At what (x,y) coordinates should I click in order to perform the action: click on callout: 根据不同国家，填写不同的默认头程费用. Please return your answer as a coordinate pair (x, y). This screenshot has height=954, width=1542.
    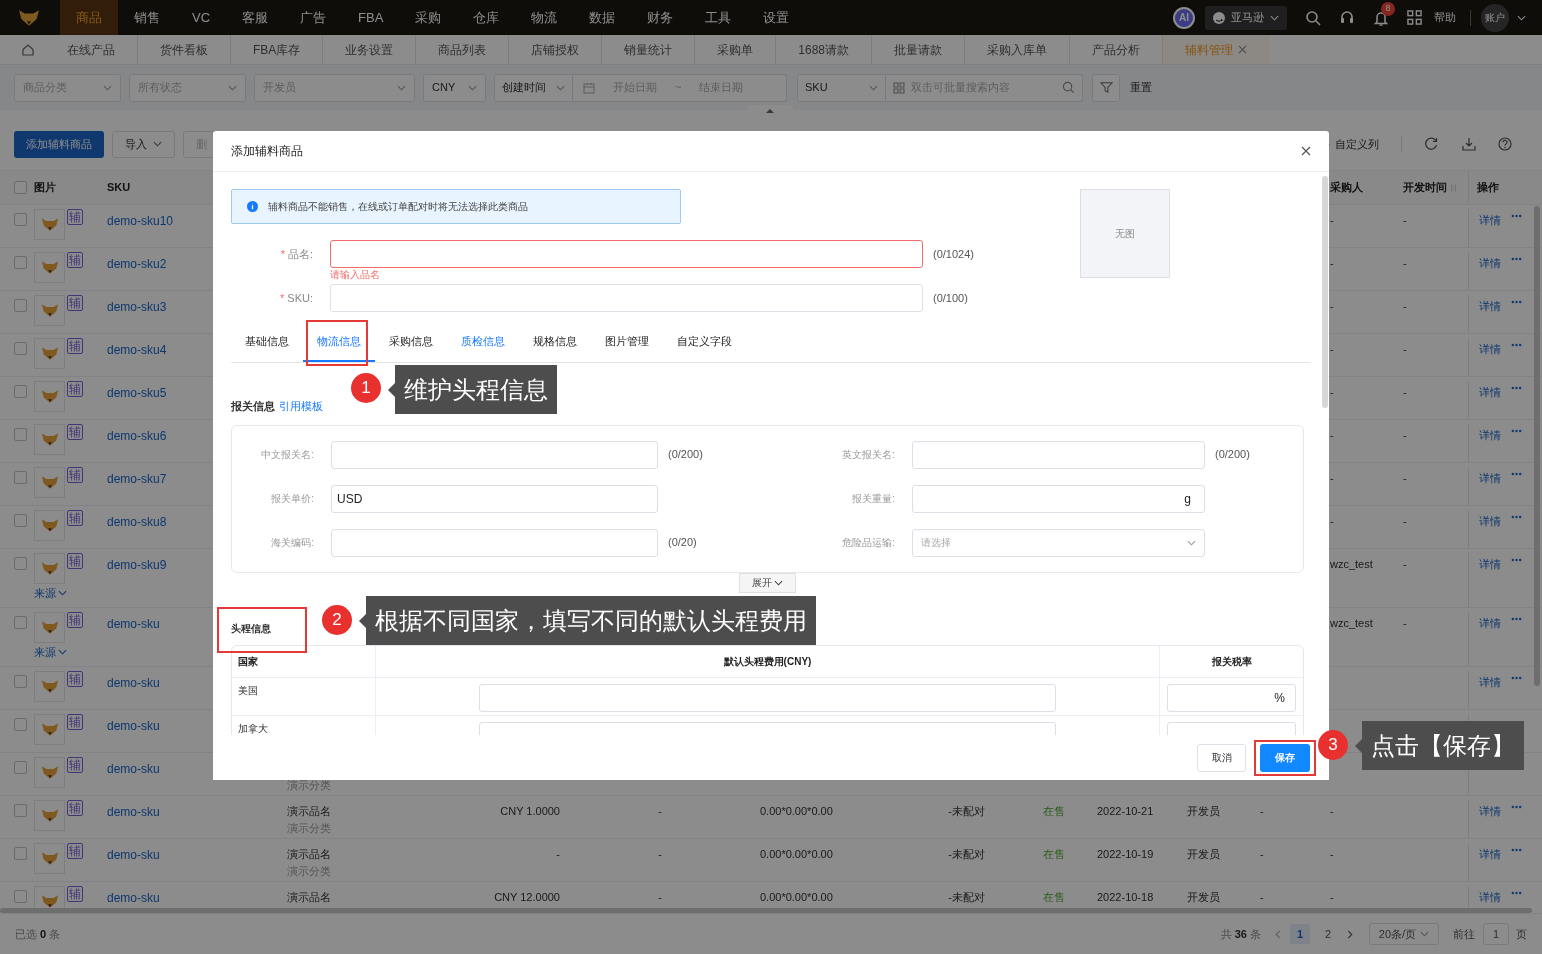
    Looking at the image, I should click on (587, 620).